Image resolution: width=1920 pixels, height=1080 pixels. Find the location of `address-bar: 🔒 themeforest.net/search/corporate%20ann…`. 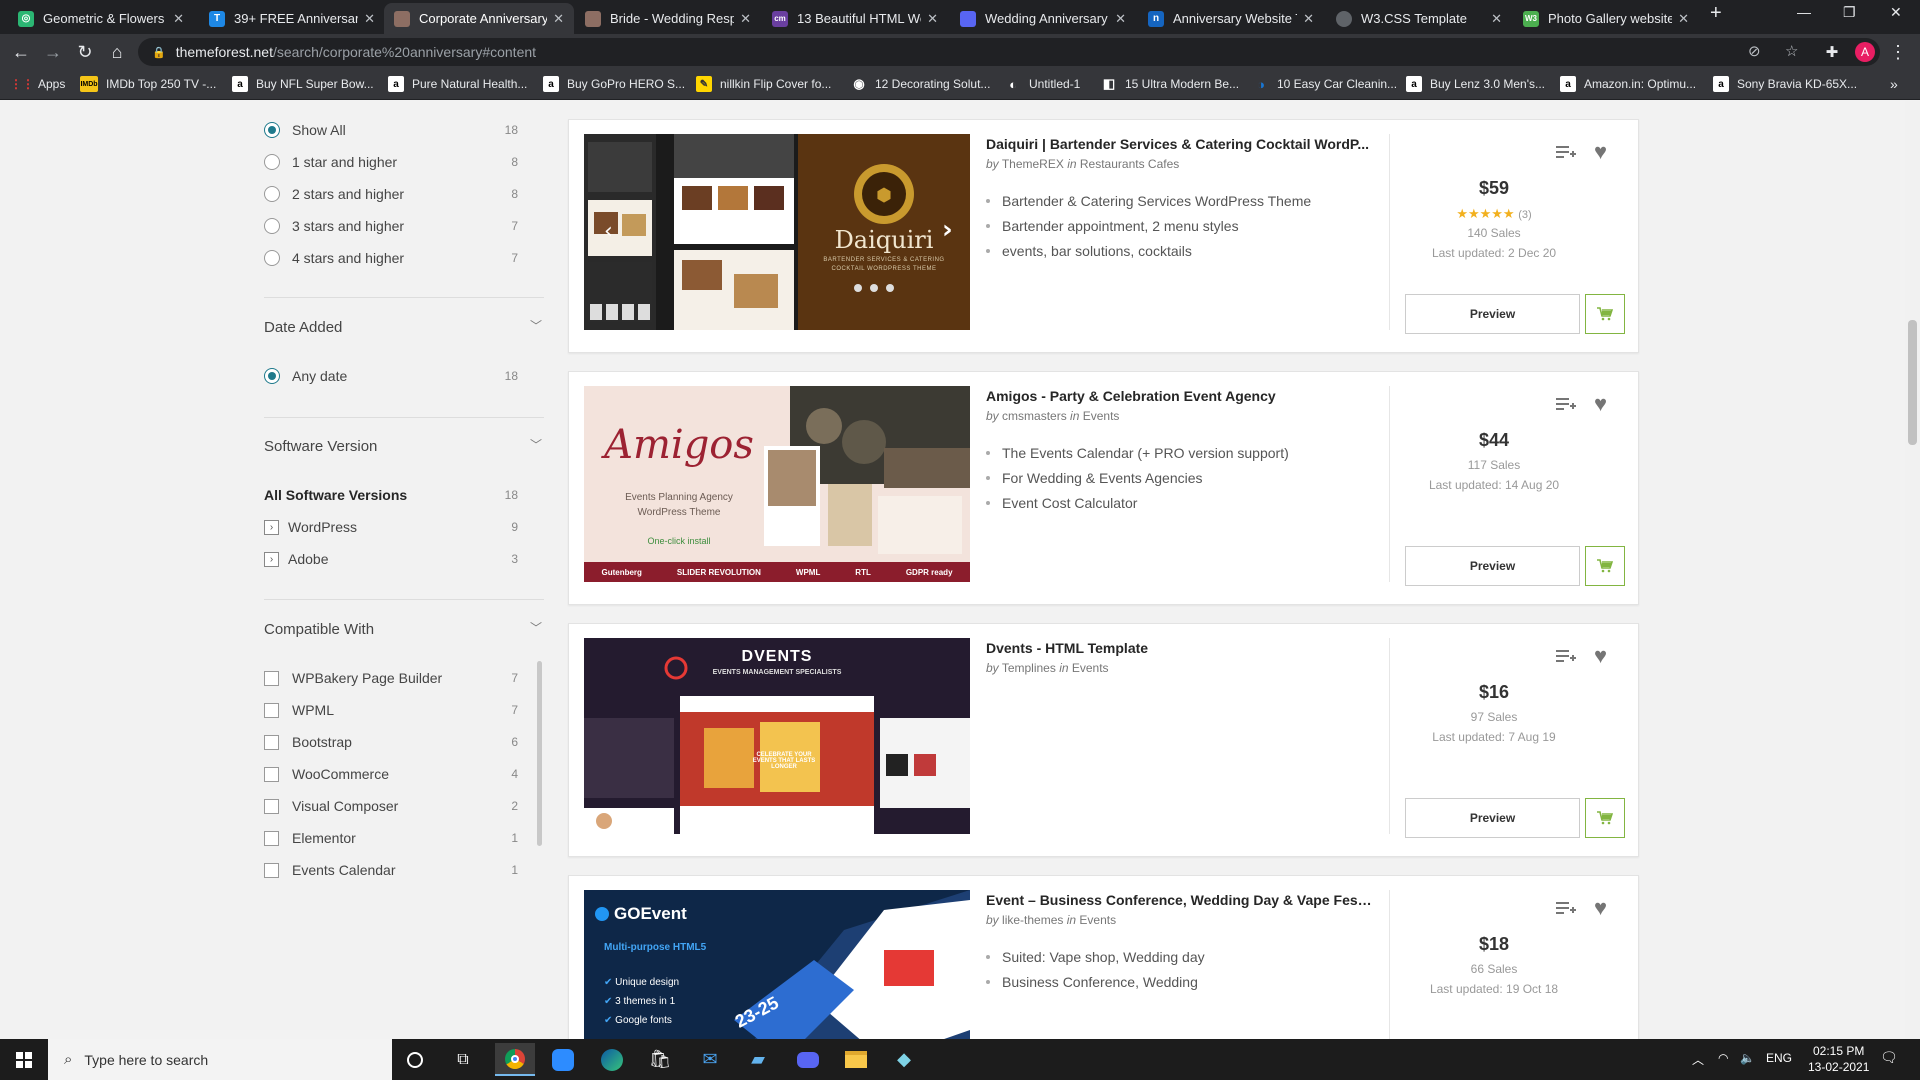

address-bar: 🔒 themeforest.net/search/corporate%20ann… is located at coordinates (1009, 52).